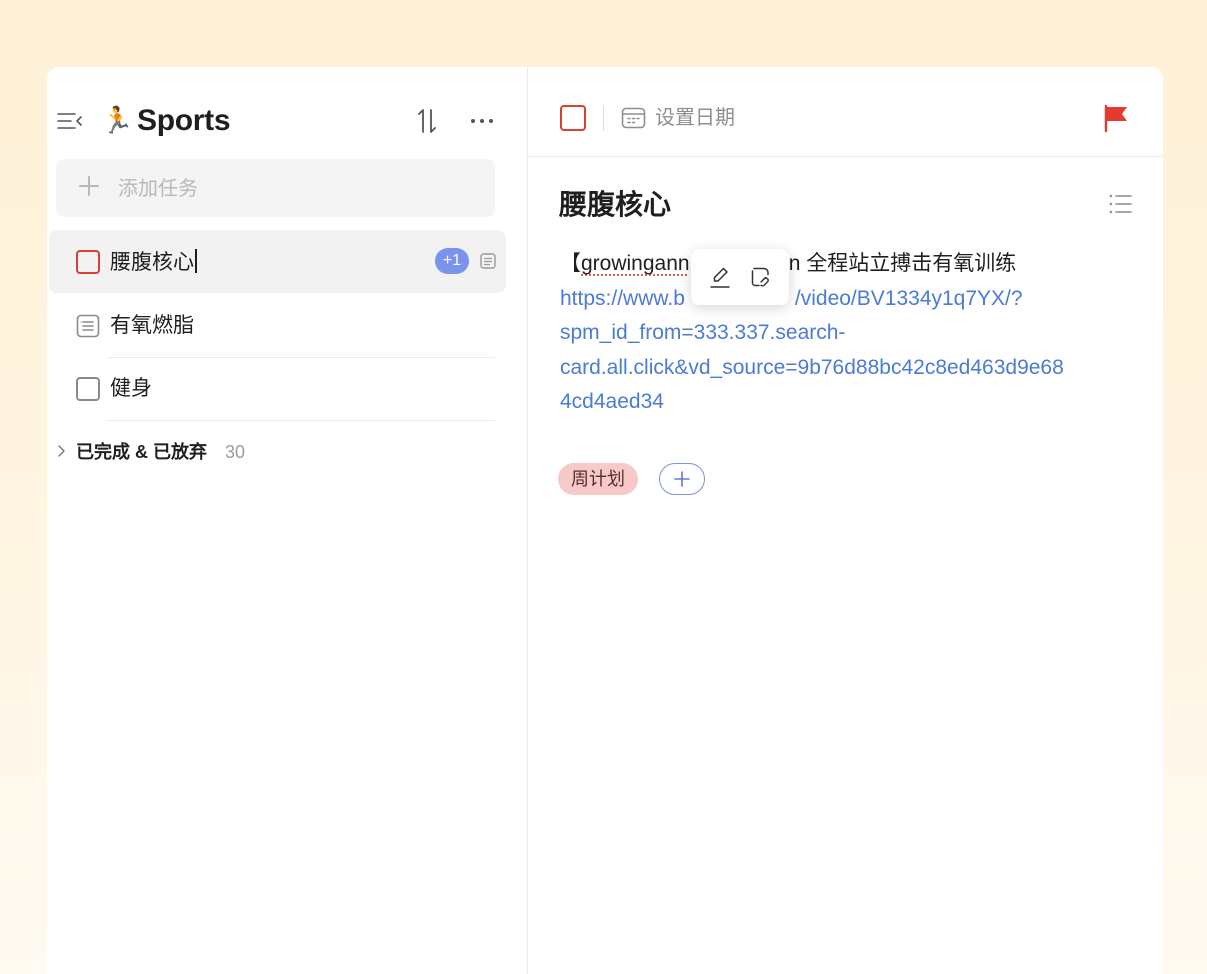 The image size is (1207, 974). Describe the element at coordinates (277, 389) in the screenshot. I see `task-item: 健身` at that location.